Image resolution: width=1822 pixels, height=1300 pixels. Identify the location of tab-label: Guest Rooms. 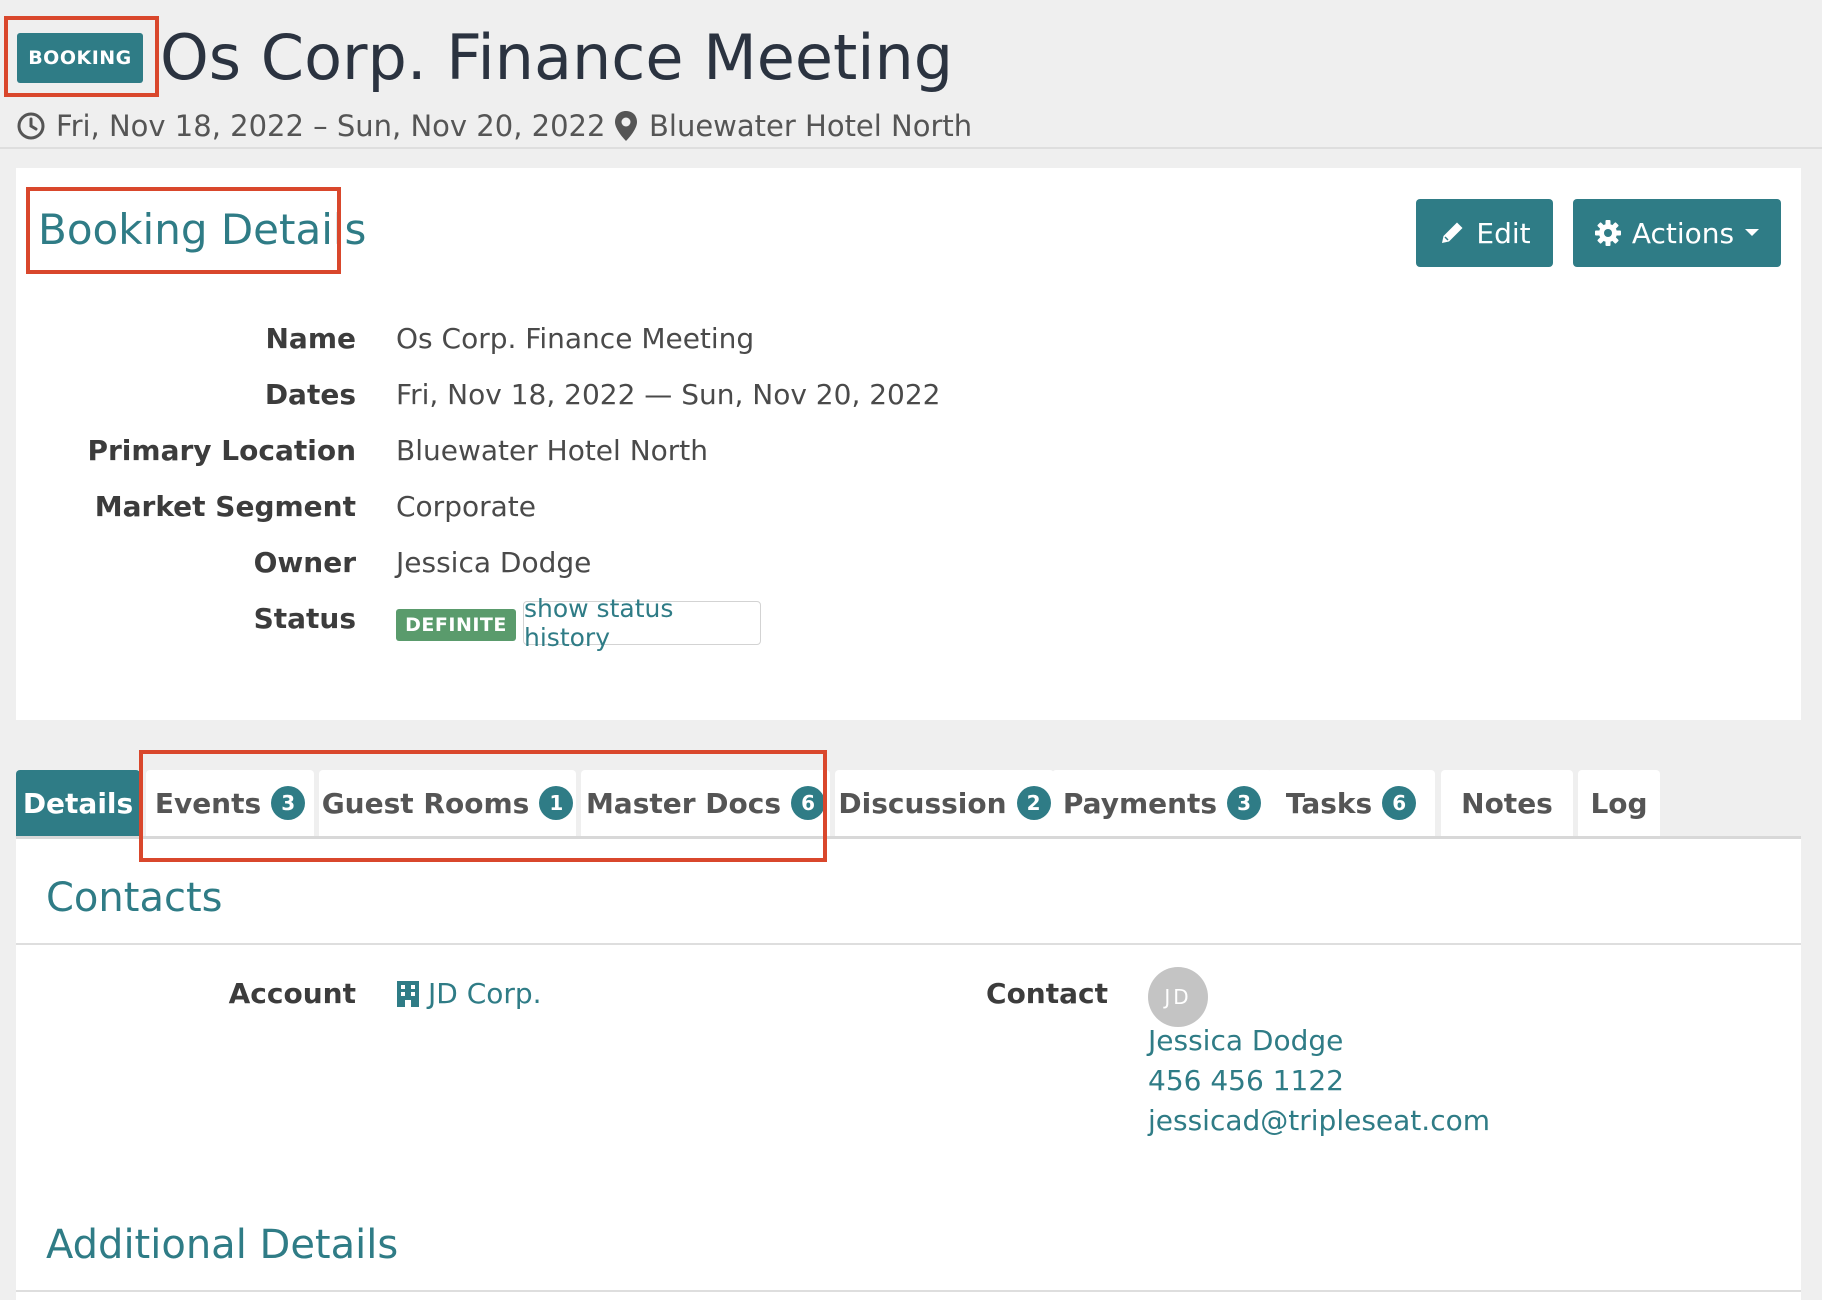
(425, 803).